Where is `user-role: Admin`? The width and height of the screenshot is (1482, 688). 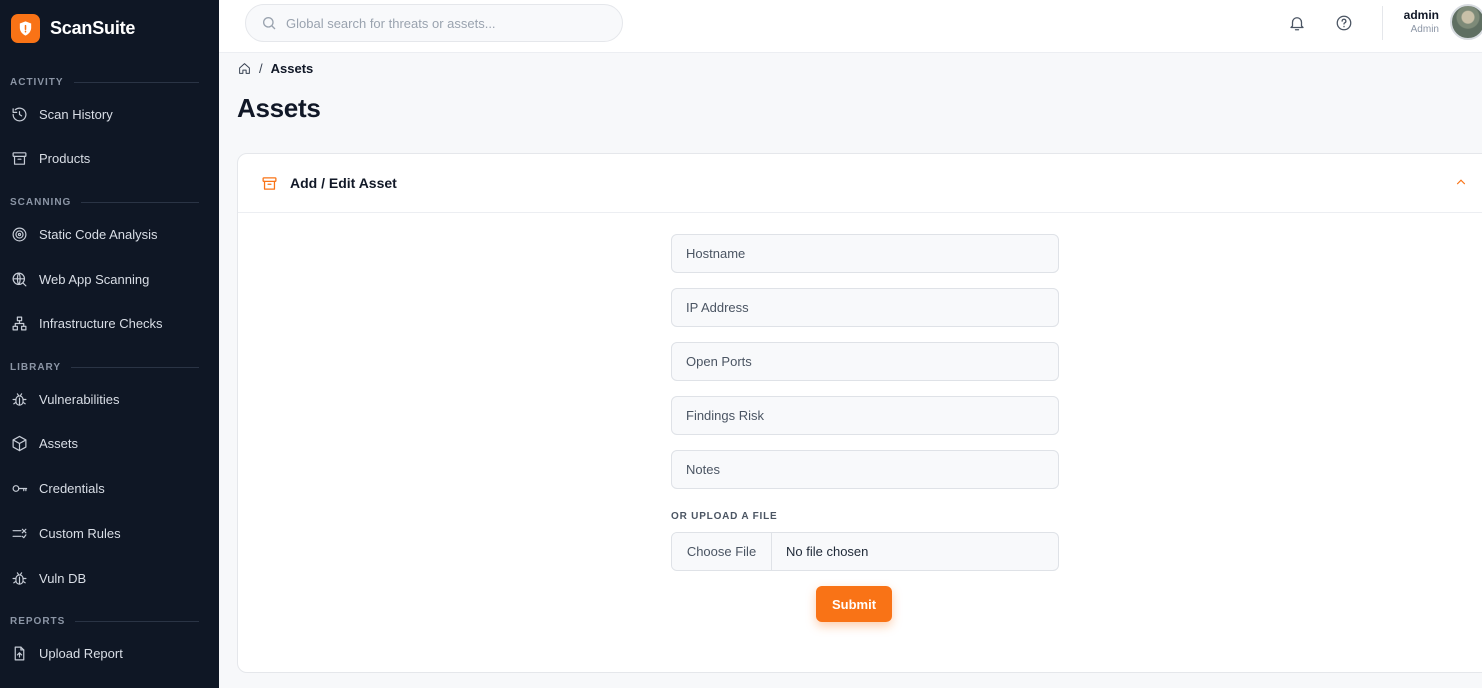 user-role: Admin is located at coordinates (1424, 29).